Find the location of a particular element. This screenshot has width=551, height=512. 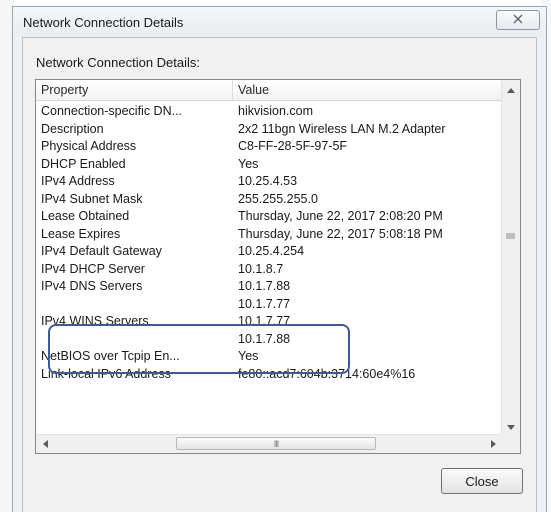

list-item: 10.1.7.77 is located at coordinates (269, 305).